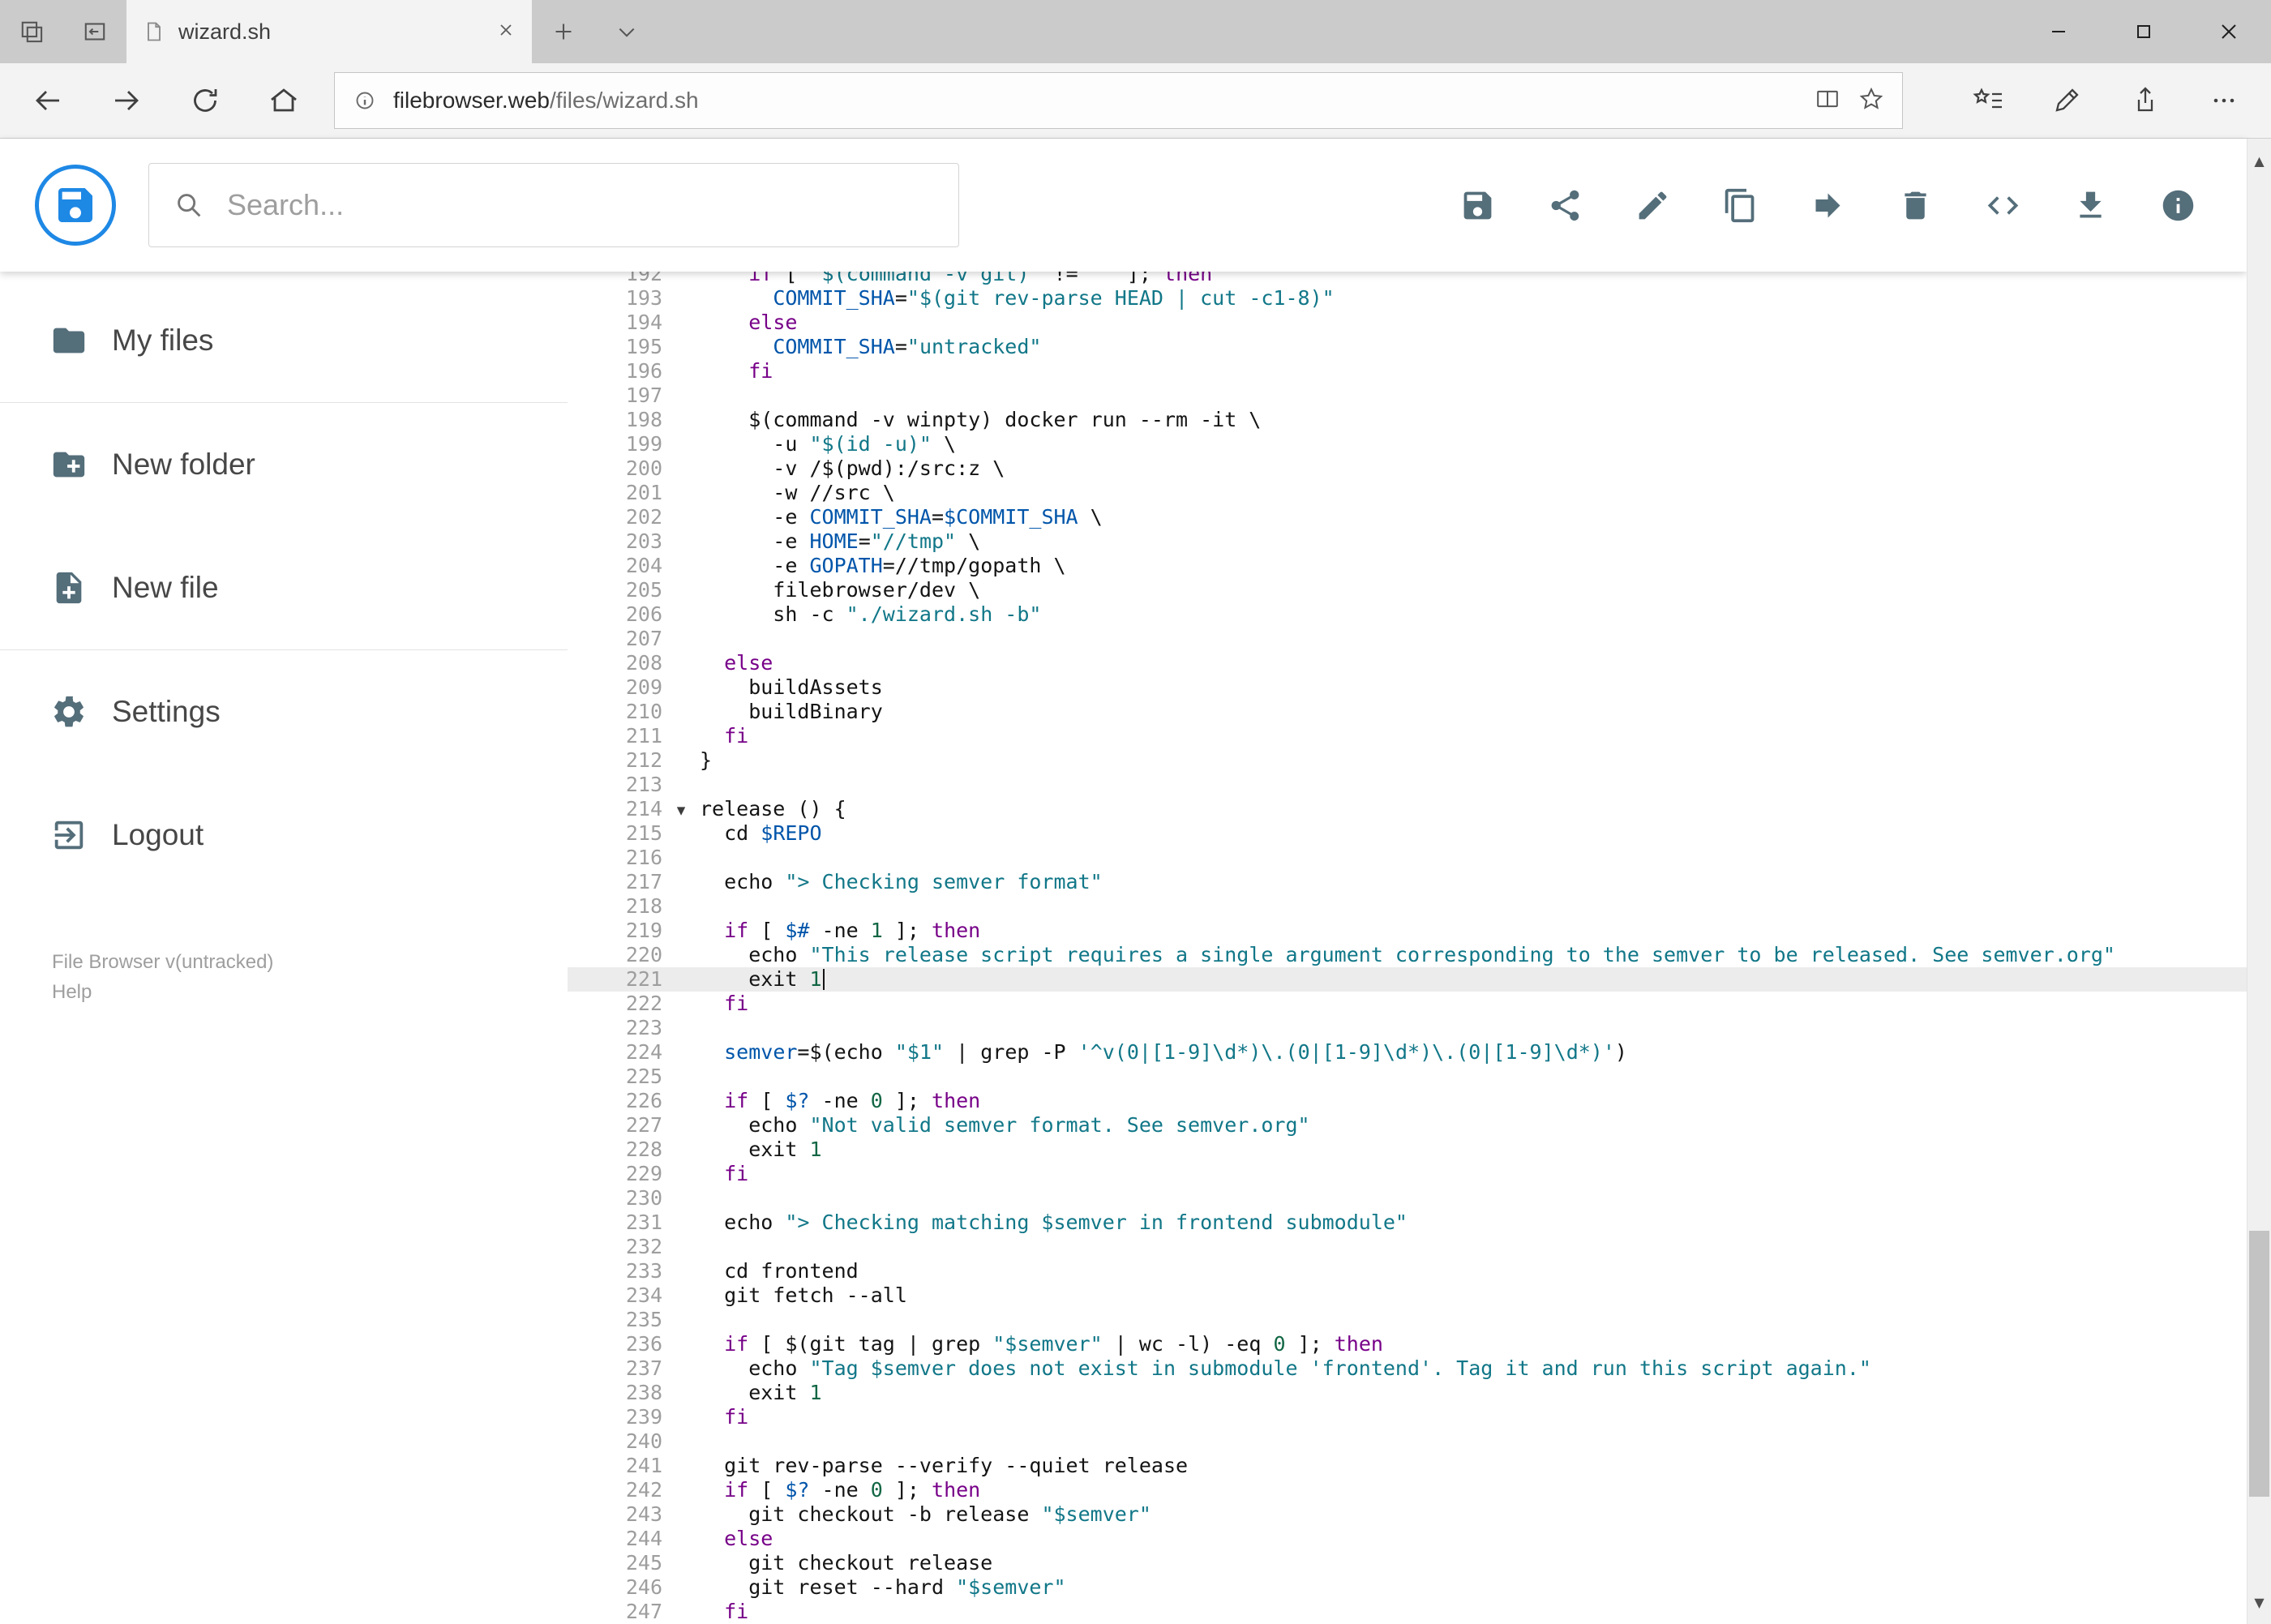 This screenshot has width=2271, height=1624. Describe the element at coordinates (1473, 1295) in the screenshot. I see `code-line-text: git fetch --all` at that location.